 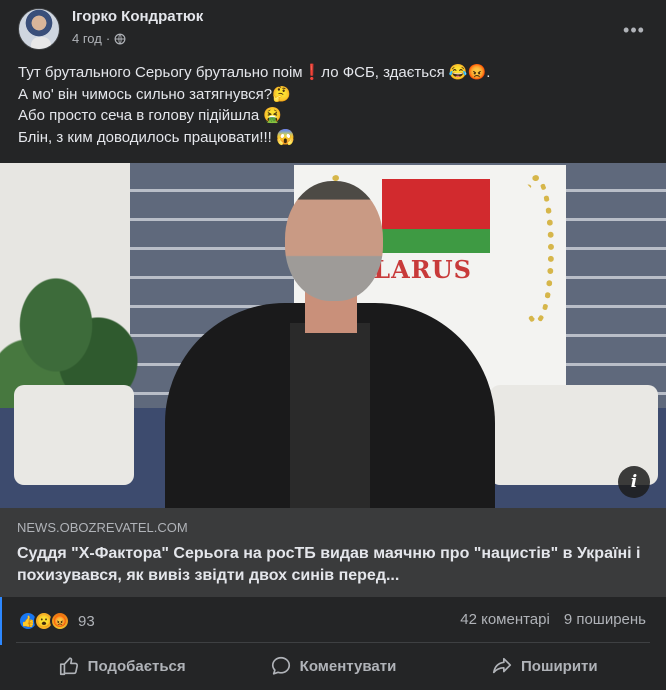 I want to click on man-shirt, so click(x=330, y=415).